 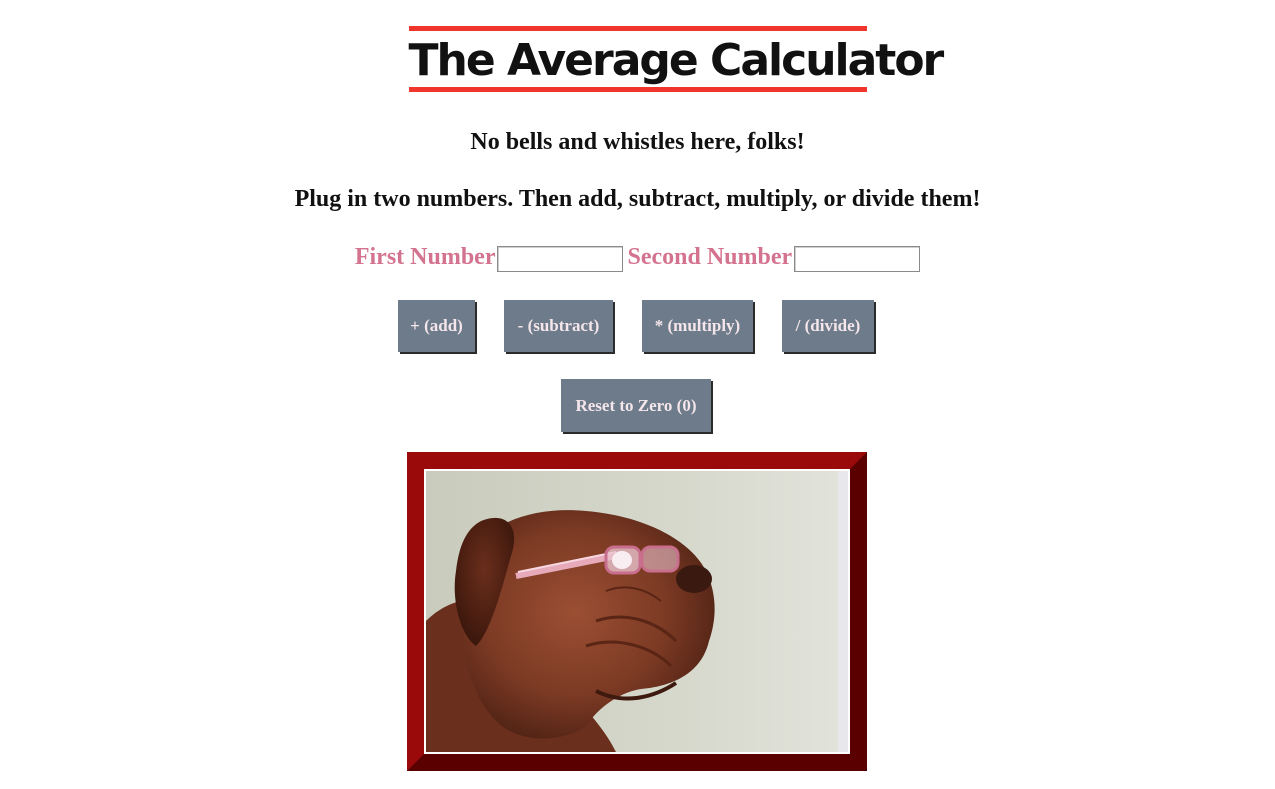 I want to click on second-number-input, so click(x=857, y=259).